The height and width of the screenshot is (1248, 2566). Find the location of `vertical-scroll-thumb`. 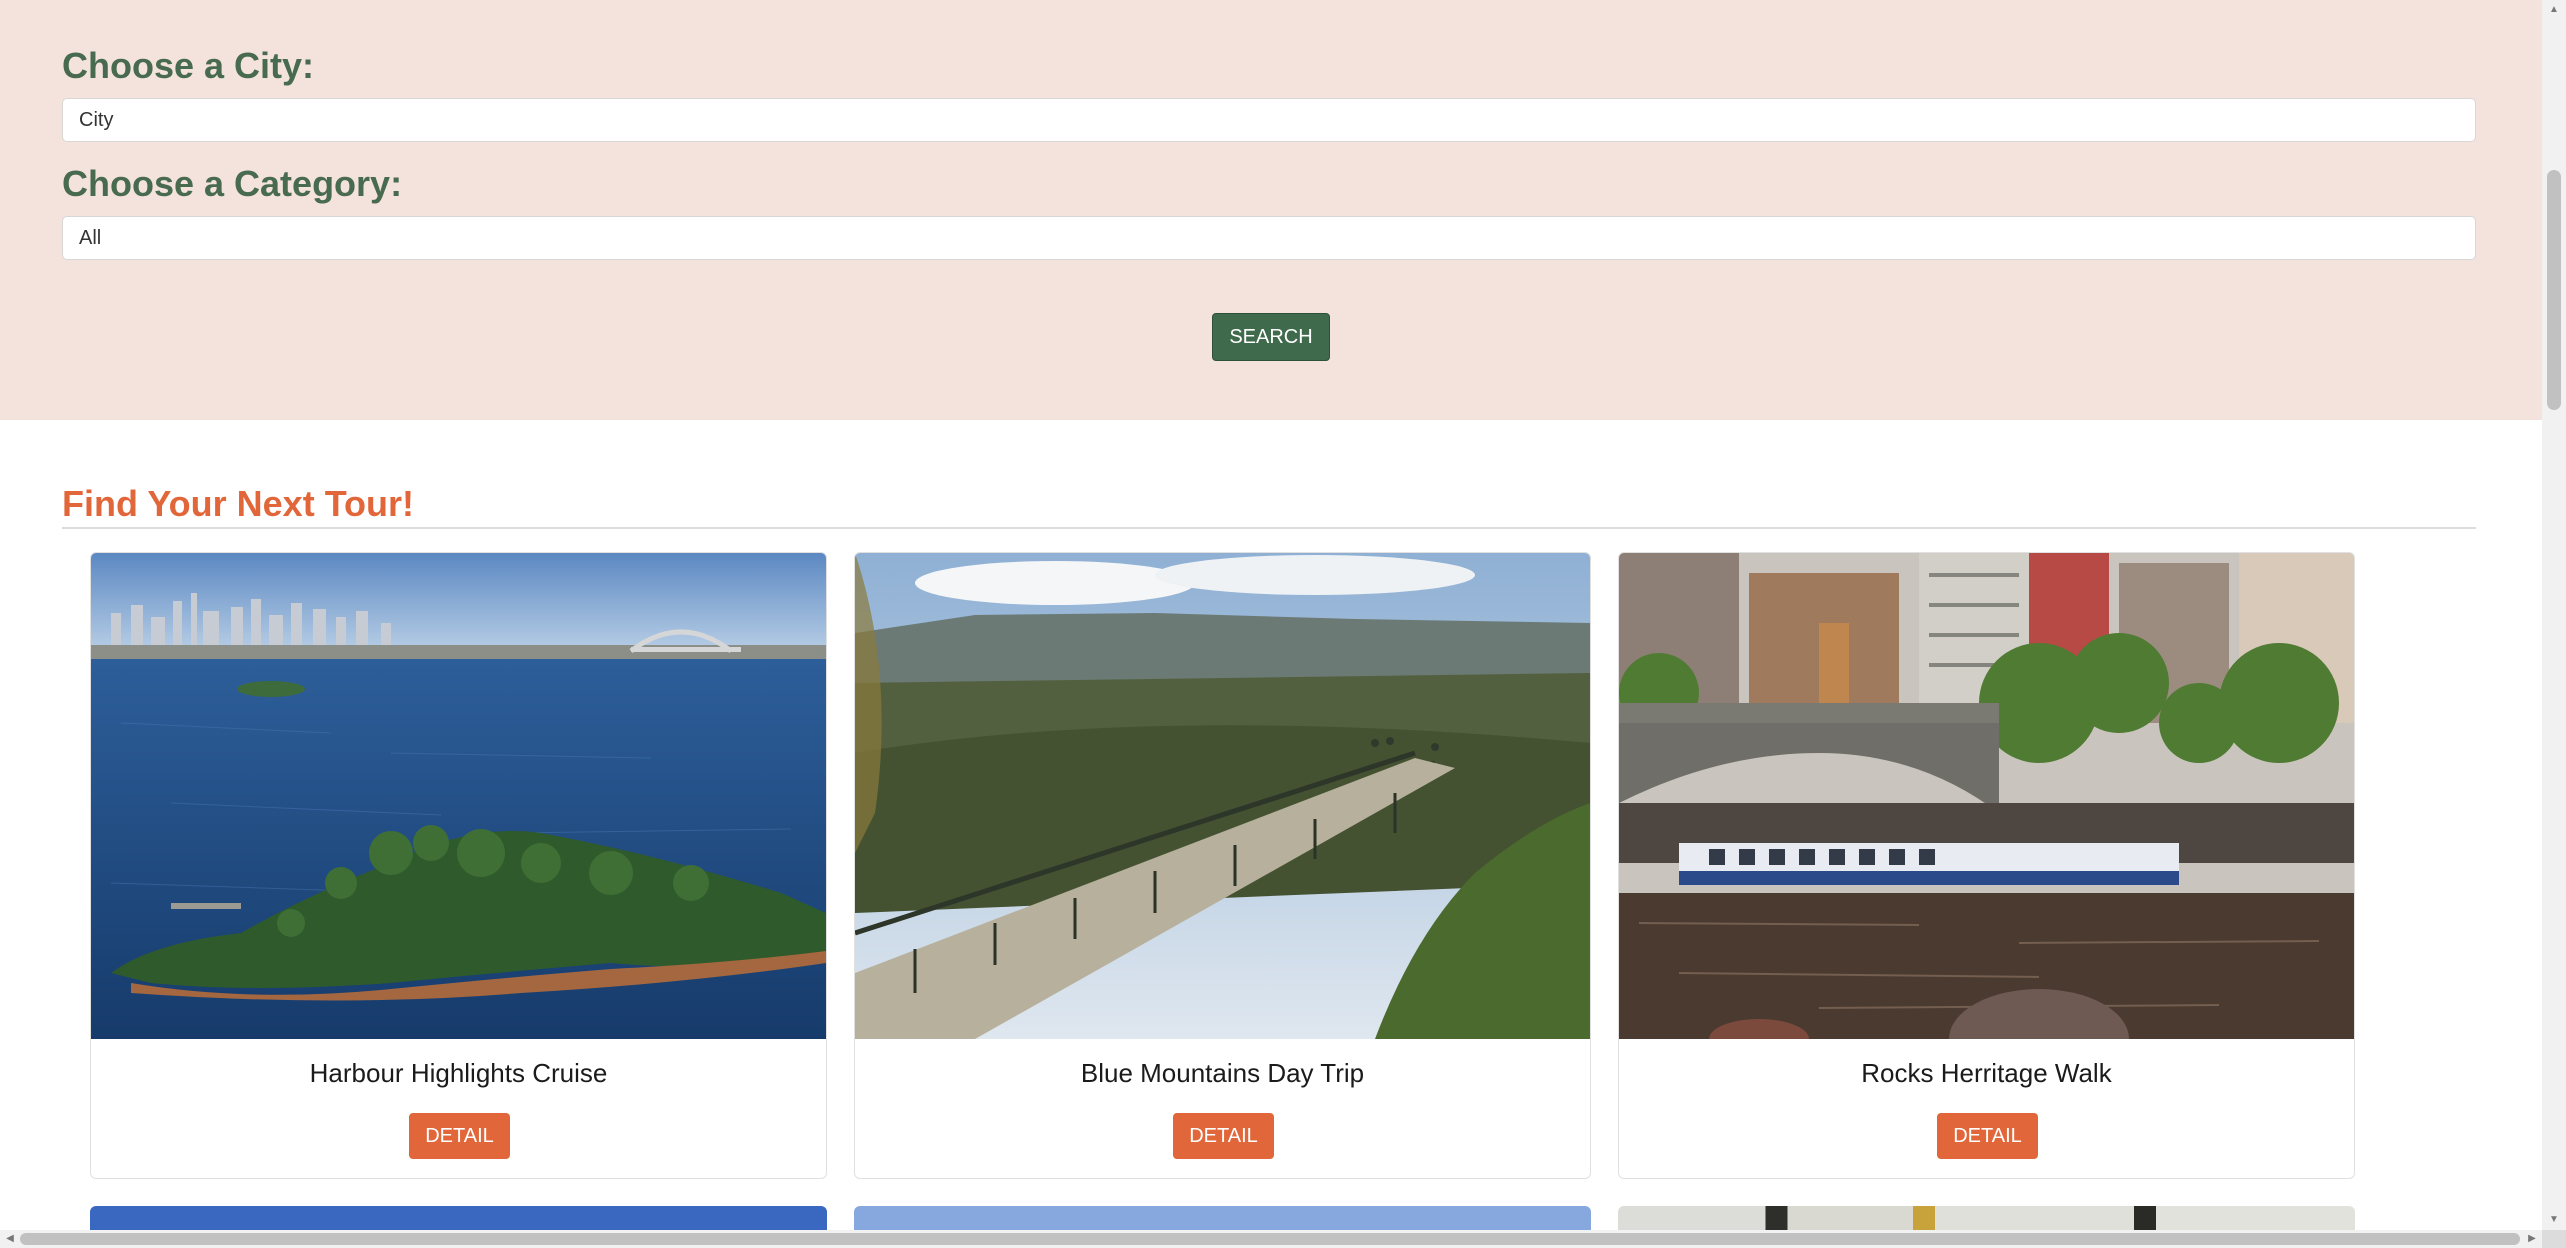

vertical-scroll-thumb is located at coordinates (2554, 290).